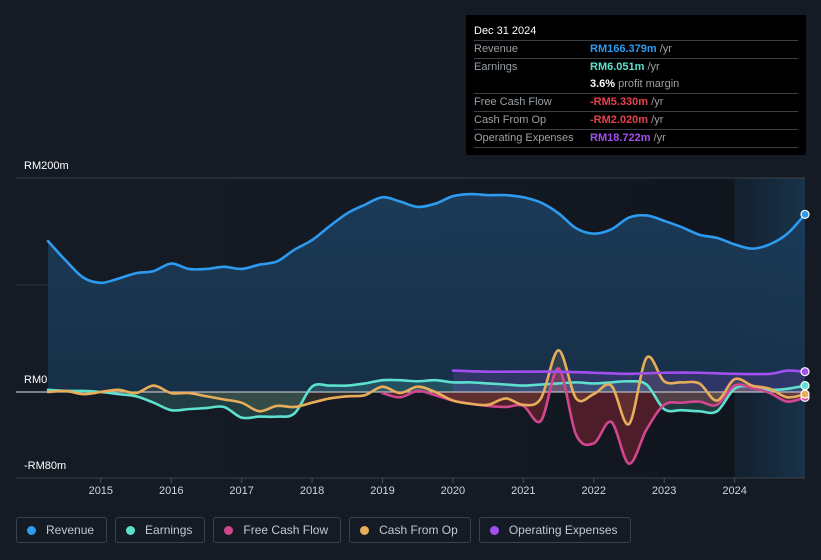  I want to click on tooltip-label: Cash From Op, so click(510, 120).